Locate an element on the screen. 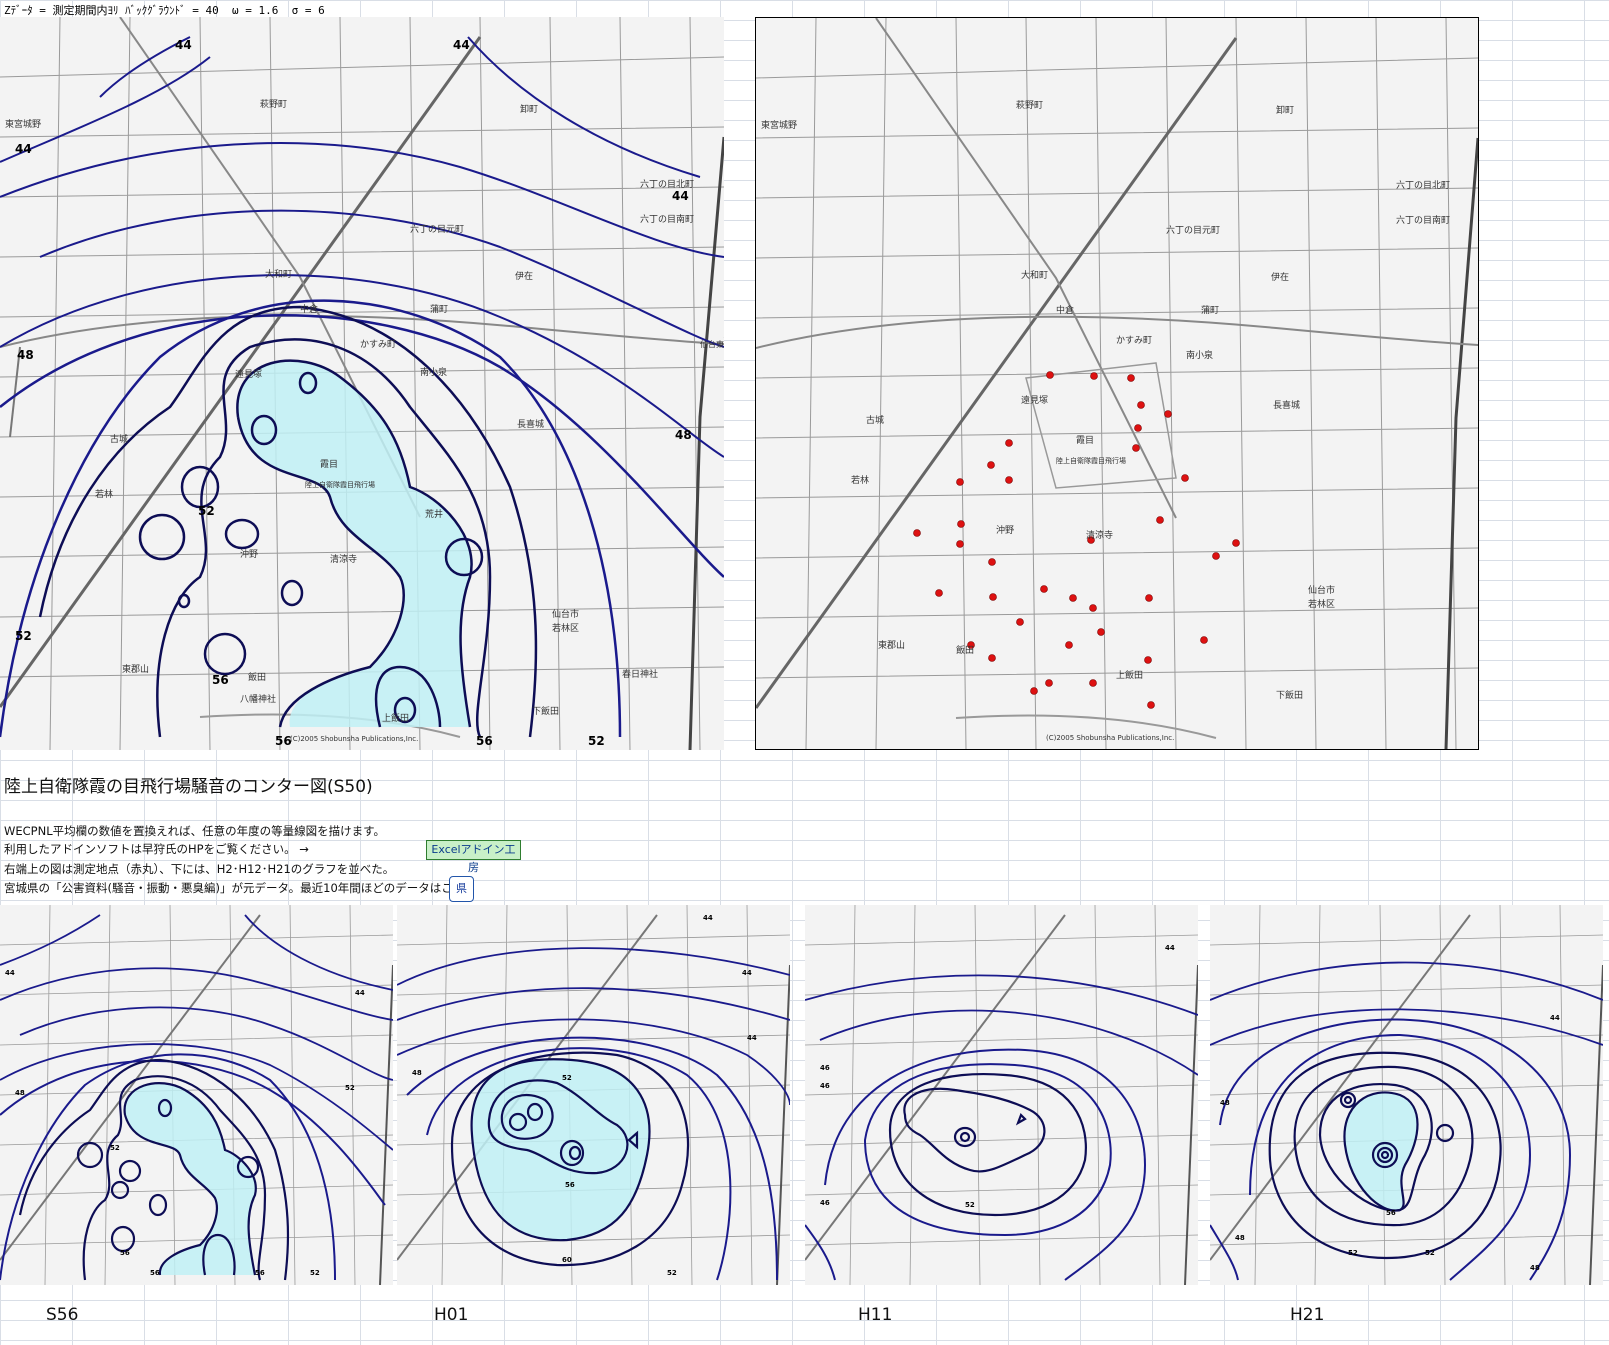 Image resolution: width=1609 pixels, height=1345 pixels. svg-text: 中倉 is located at coordinates (309, 309).